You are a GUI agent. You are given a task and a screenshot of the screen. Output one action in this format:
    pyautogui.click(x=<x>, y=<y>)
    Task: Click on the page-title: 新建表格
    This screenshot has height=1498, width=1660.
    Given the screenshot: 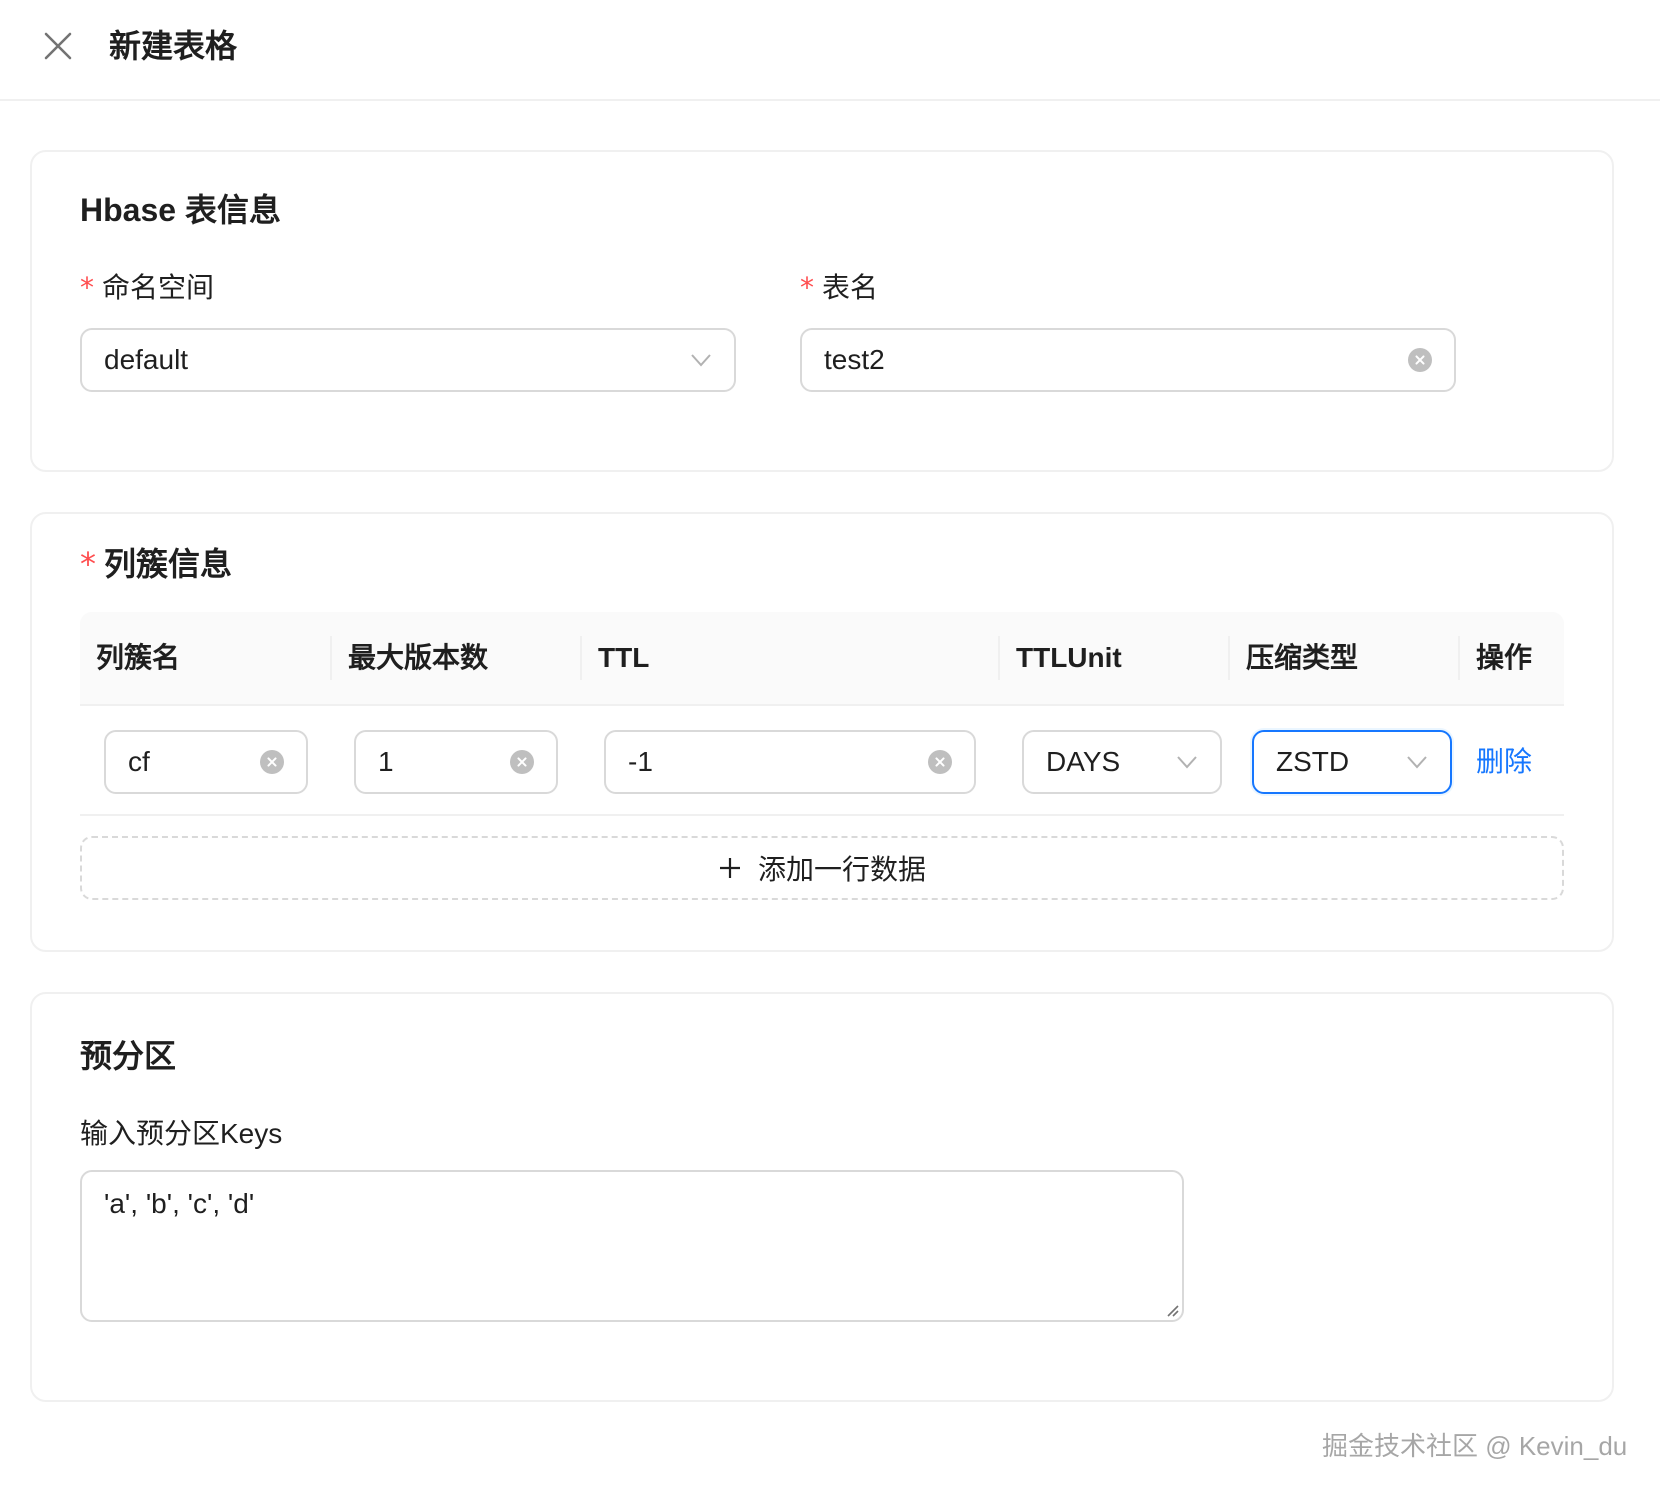 What is the action you would take?
    pyautogui.click(x=173, y=46)
    